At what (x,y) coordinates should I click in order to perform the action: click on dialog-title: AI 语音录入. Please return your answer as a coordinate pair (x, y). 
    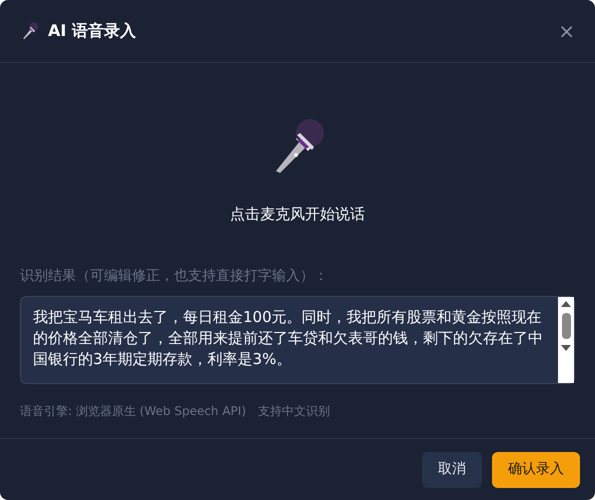
    Looking at the image, I should click on (92, 31).